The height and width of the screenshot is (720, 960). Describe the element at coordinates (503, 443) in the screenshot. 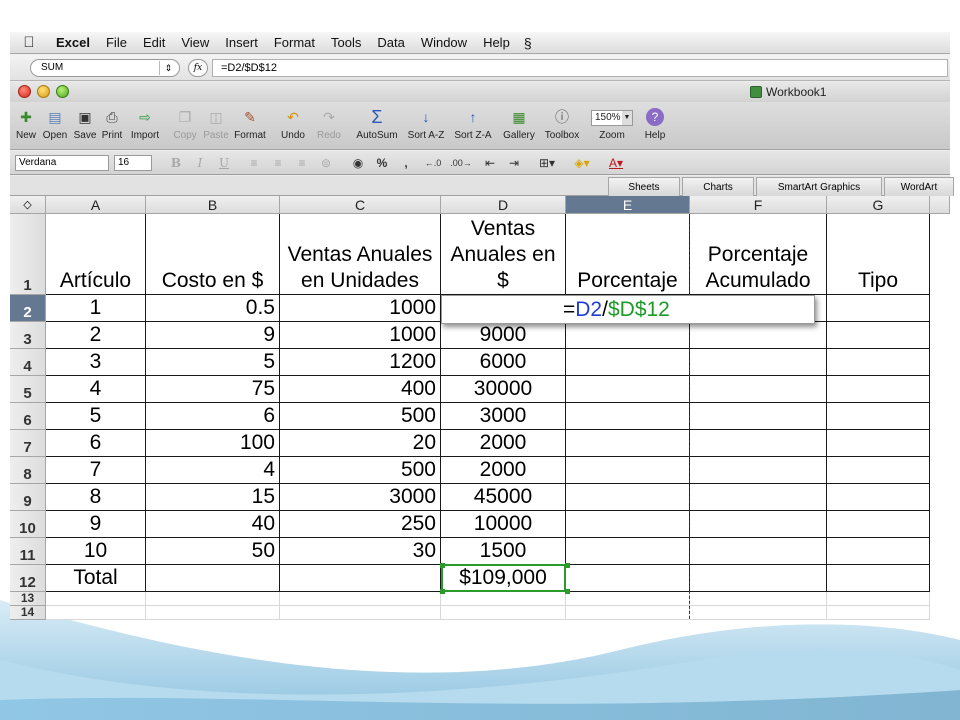

I see `cell-d7: 2000` at that location.